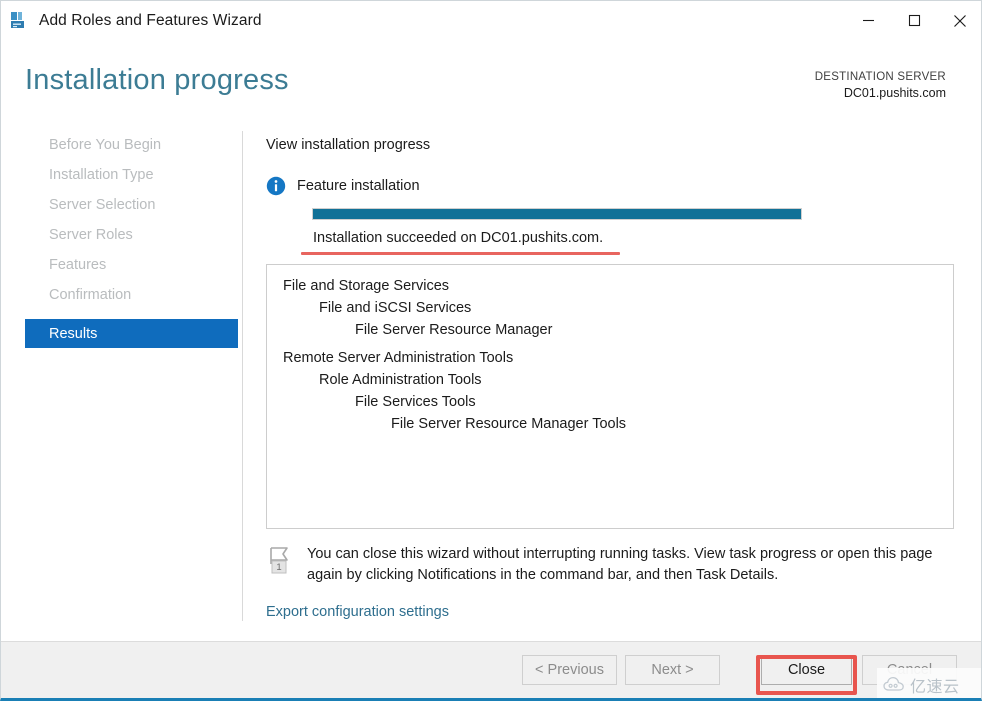 The width and height of the screenshot is (982, 701). I want to click on notification-badge-count: 1, so click(278, 567).